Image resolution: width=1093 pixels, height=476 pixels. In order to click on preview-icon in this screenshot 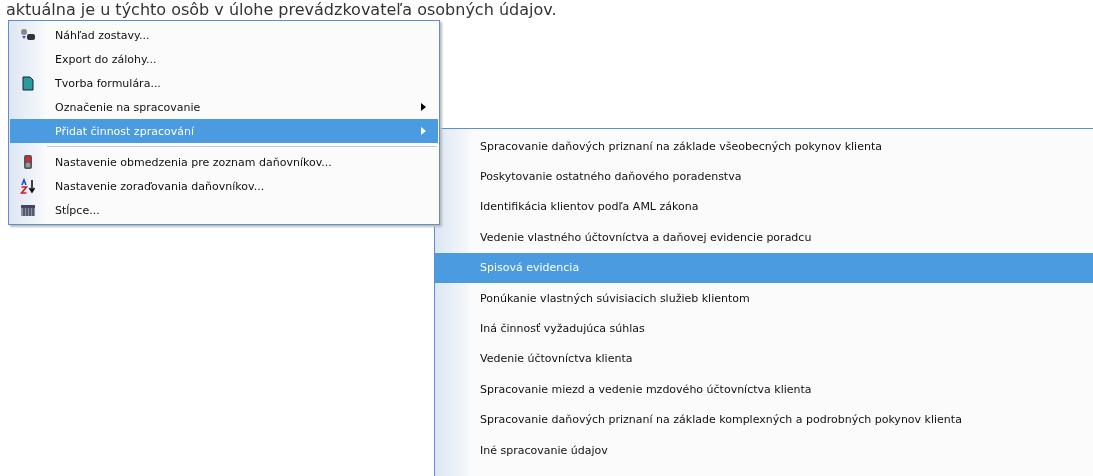, I will do `click(28, 35)`.